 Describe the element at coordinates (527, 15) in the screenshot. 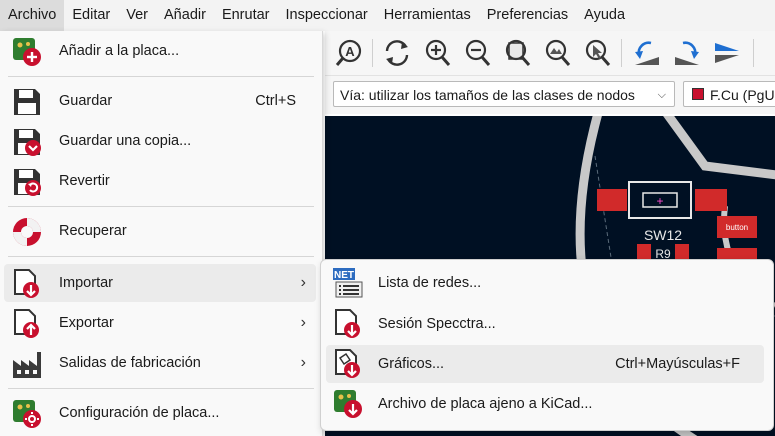

I see `menu-preferencias: Preferencias` at that location.